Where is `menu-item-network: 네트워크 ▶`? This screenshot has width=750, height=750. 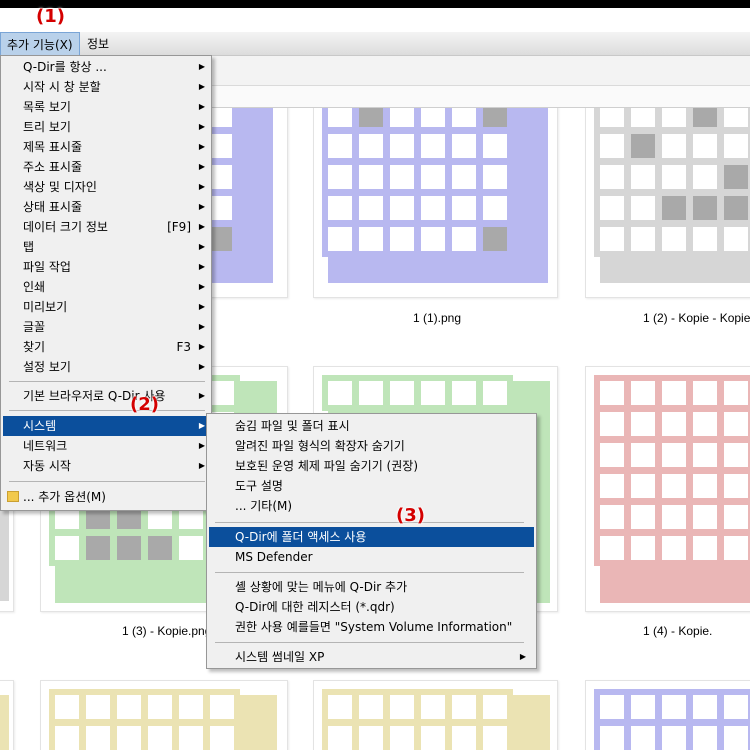 menu-item-network: 네트워크 ▶ is located at coordinates (106, 446).